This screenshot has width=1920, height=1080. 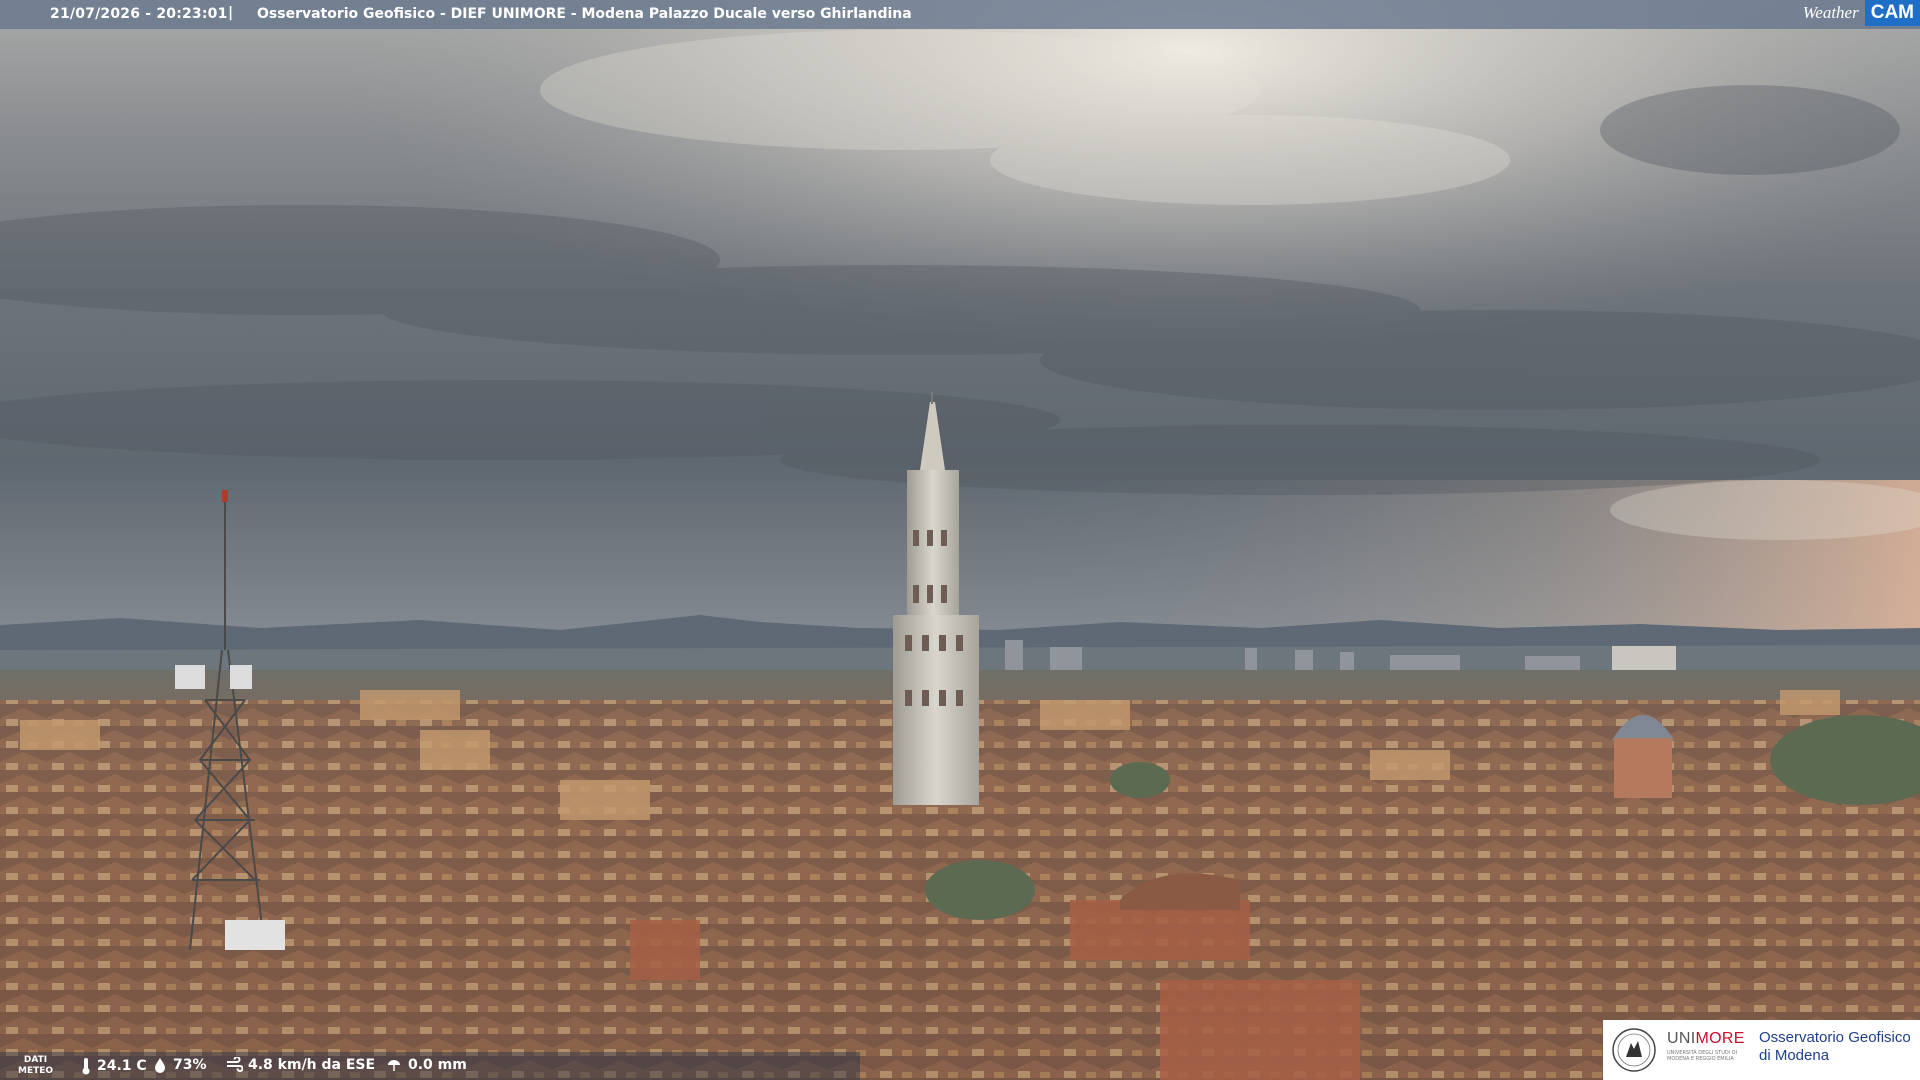 I want to click on unimore-brand: UNIMORE, so click(x=1706, y=1038).